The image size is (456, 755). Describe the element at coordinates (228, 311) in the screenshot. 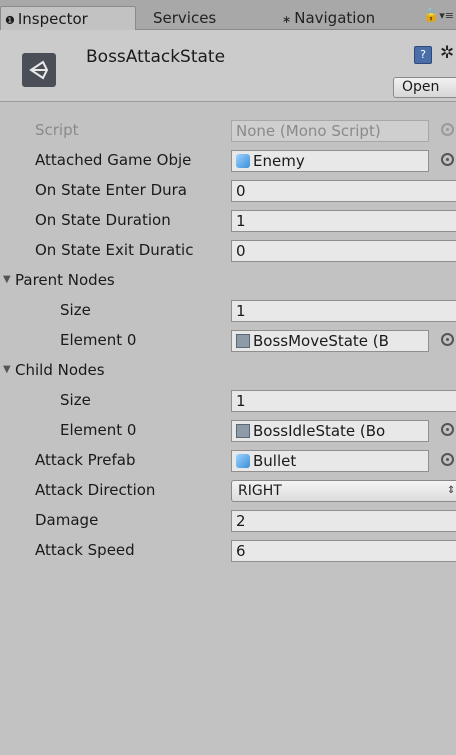

I see `row-parent-nodes-size: Size 1` at that location.